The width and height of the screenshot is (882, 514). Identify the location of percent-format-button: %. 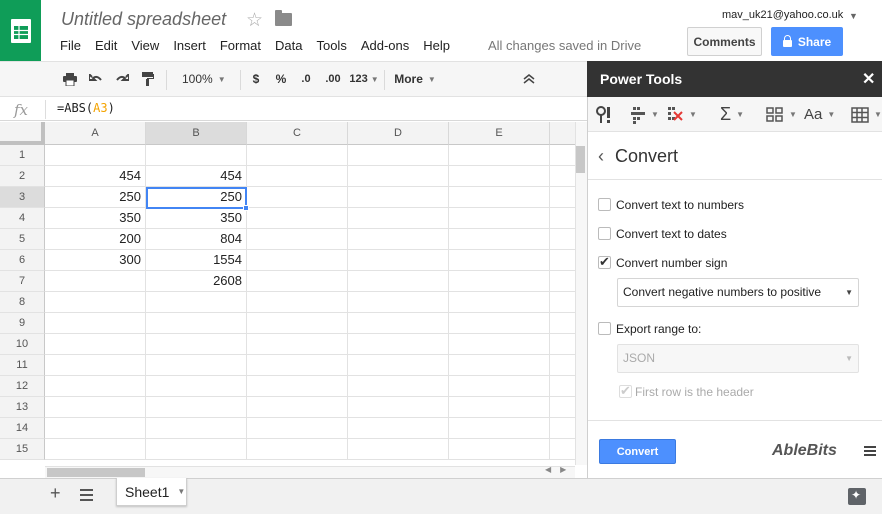
(281, 79).